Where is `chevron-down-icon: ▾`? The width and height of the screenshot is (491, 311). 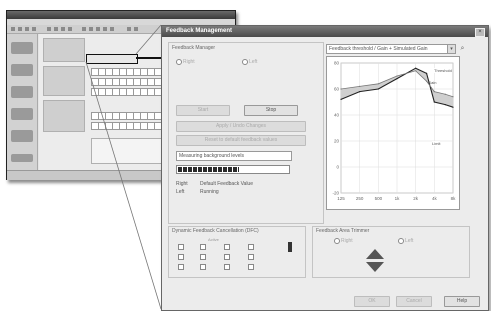
chevron-down-icon: ▾ is located at coordinates (451, 49).